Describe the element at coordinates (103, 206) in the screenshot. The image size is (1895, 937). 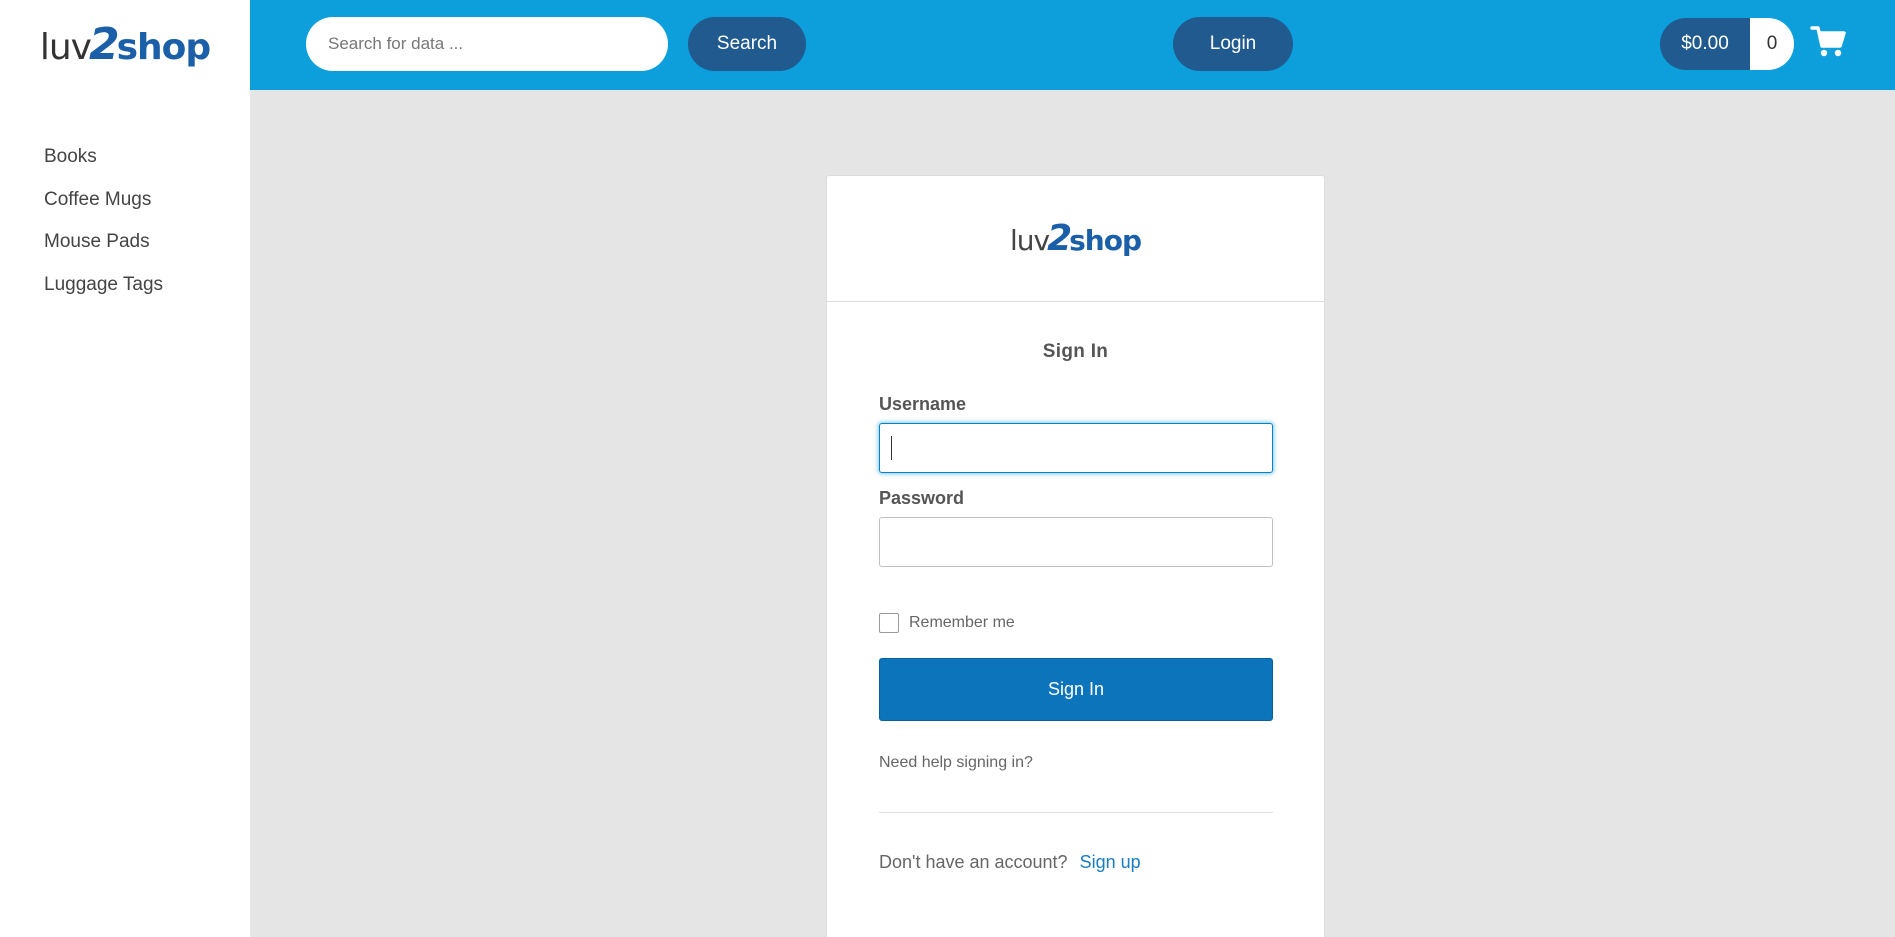
I see `sidebar-item-coffee-mugs: Coffee Mugs` at that location.